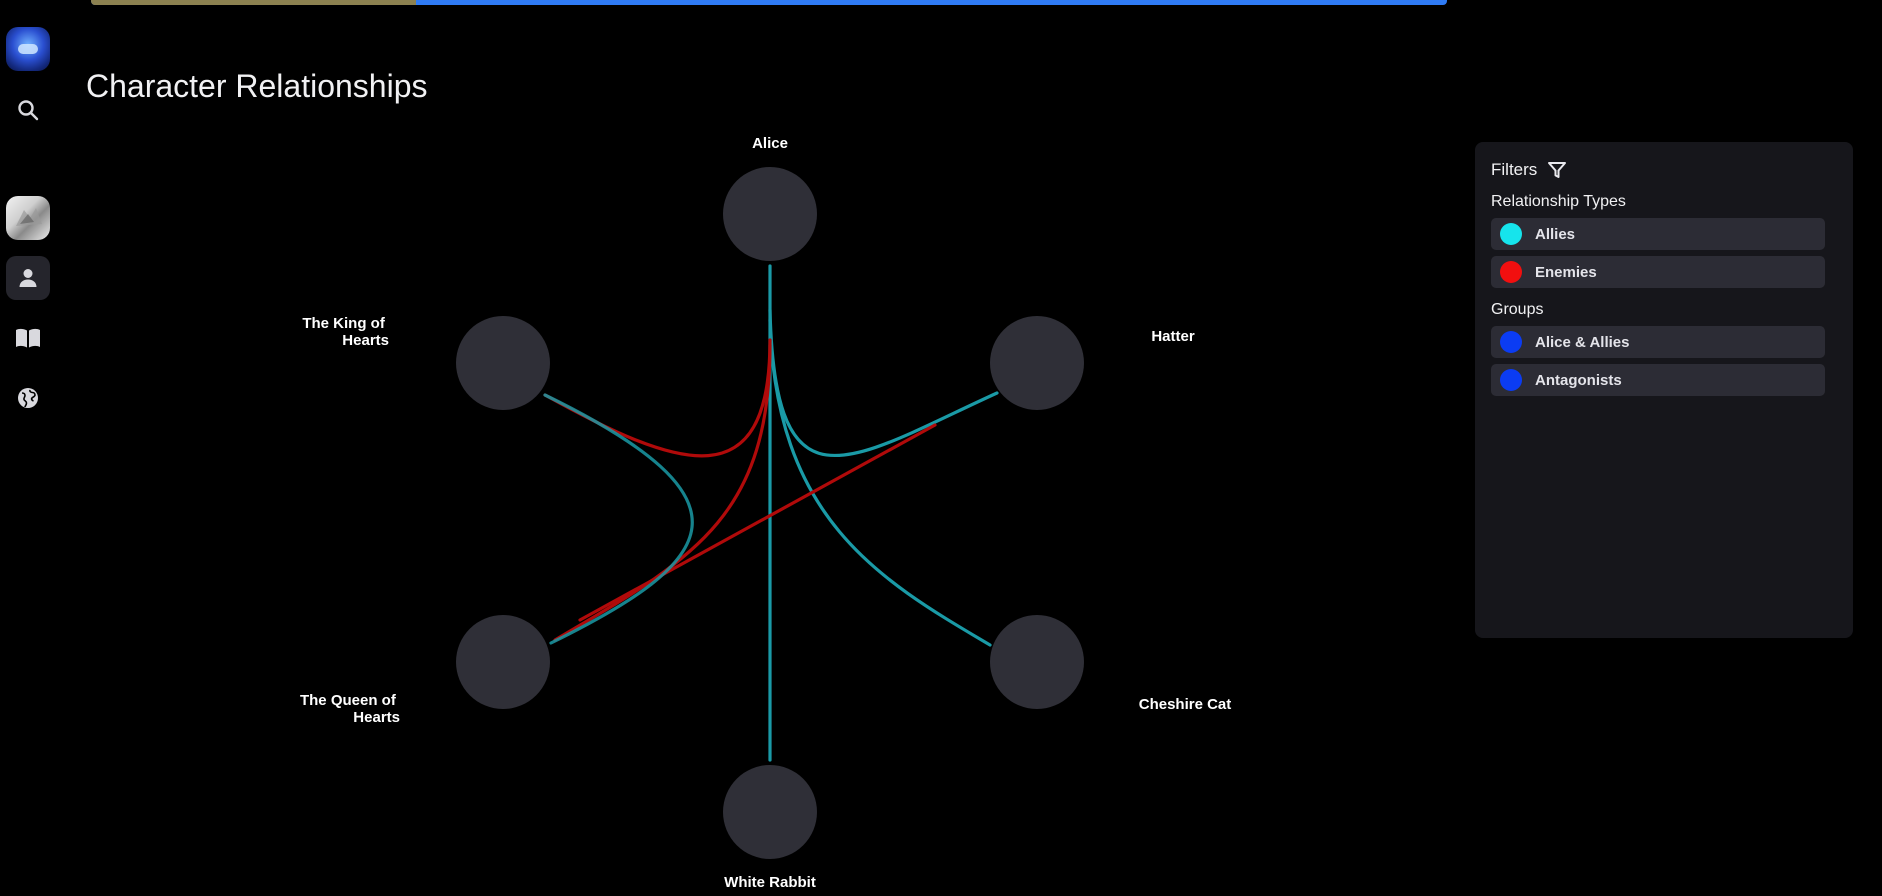  I want to click on edge-alice-cheshire, so click(880, 482).